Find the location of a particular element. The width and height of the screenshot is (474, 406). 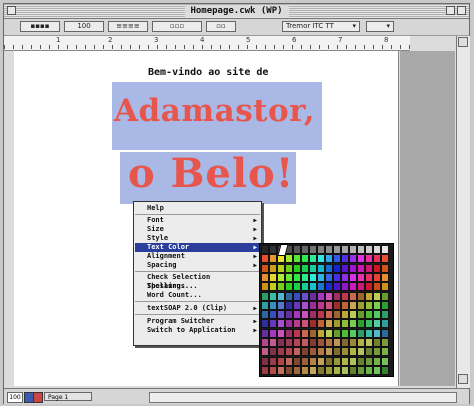

title-line-2: o Belo! is located at coordinates (211, 173).